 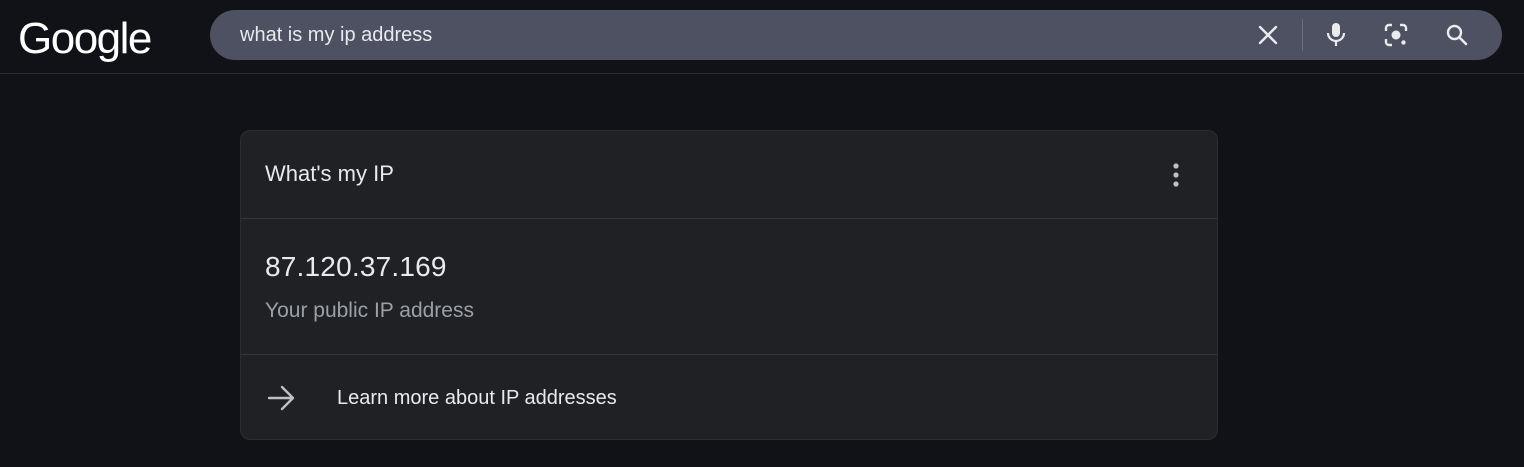 I want to click on microphone-icon, so click(x=1336, y=34).